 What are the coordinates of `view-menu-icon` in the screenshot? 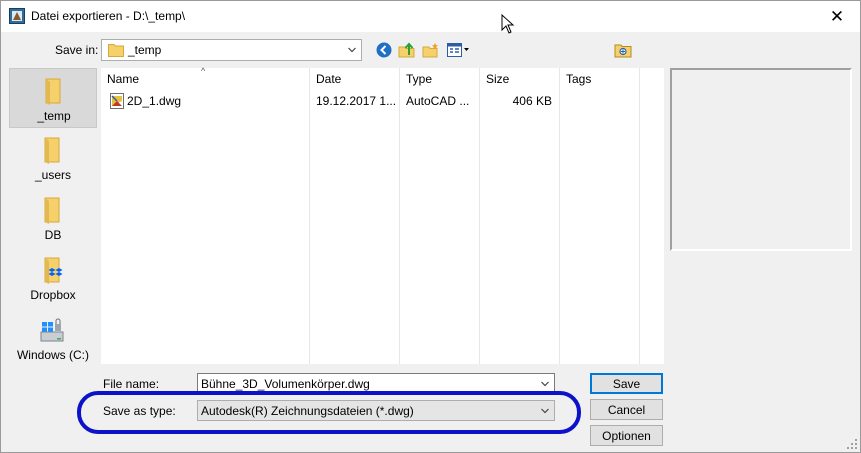 It's located at (458, 50).